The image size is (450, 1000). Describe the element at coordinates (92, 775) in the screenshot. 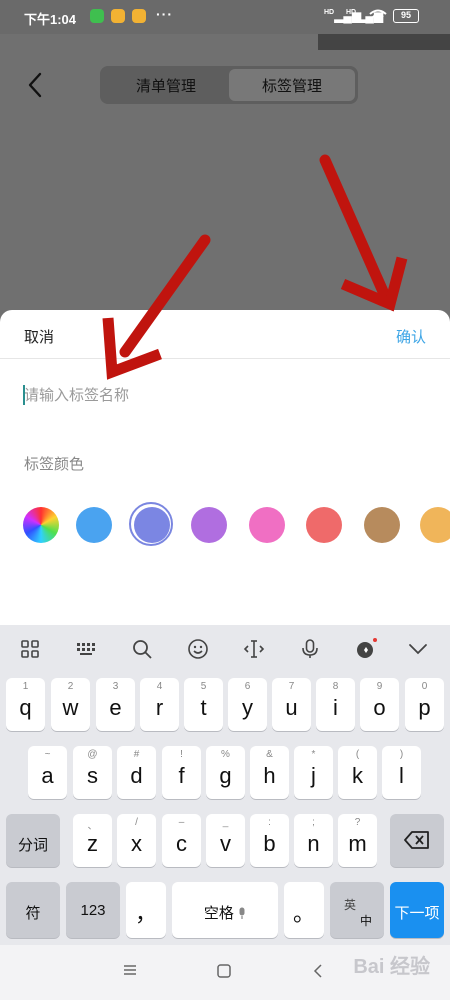

I see `key-char: s` at that location.